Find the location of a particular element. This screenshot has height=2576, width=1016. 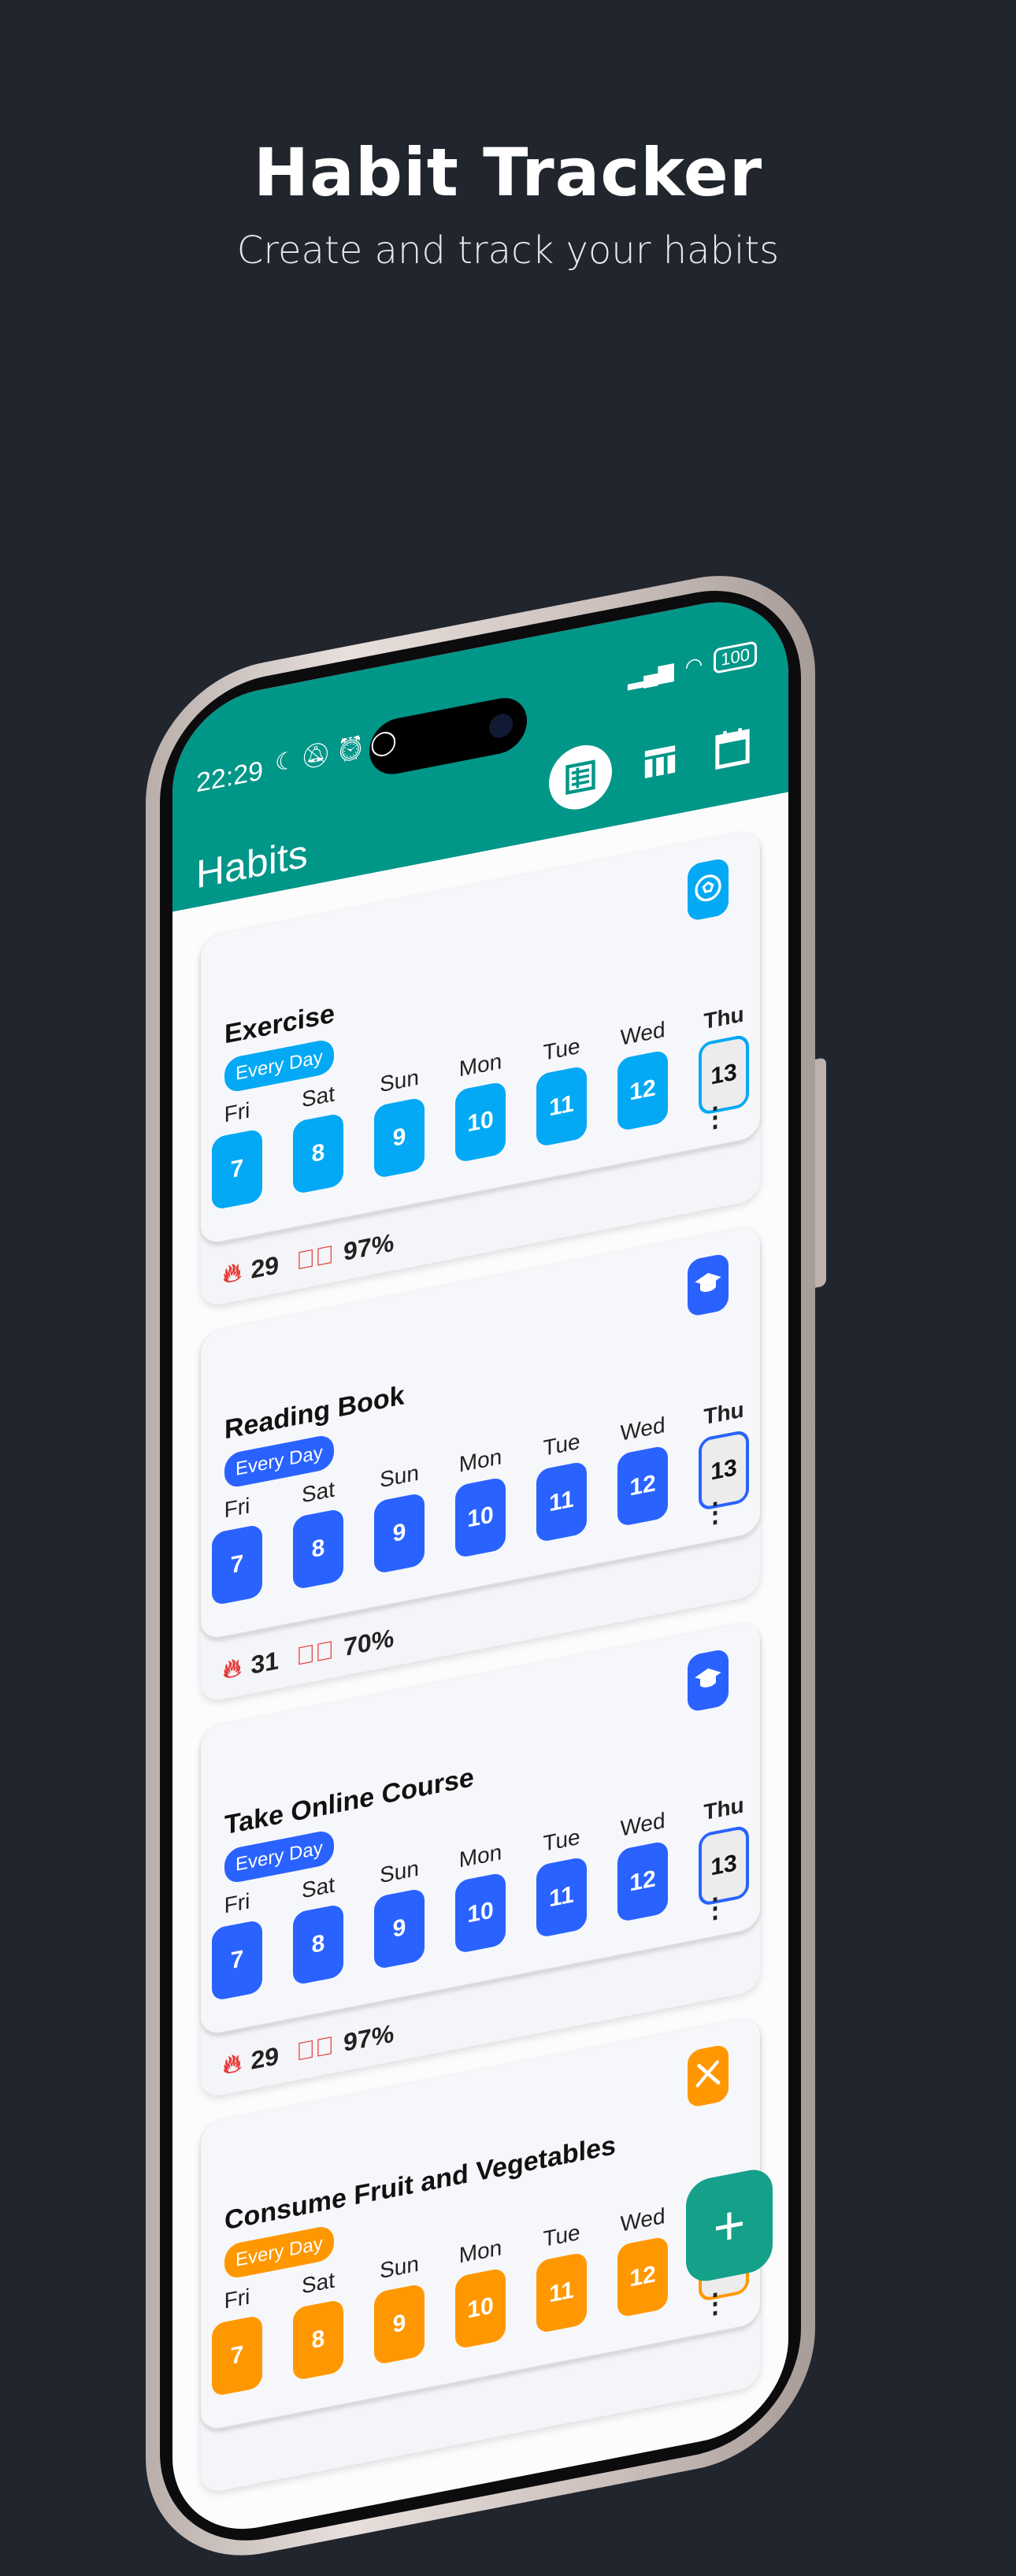

hero-title: Habit Tracker is located at coordinates (508, 172).